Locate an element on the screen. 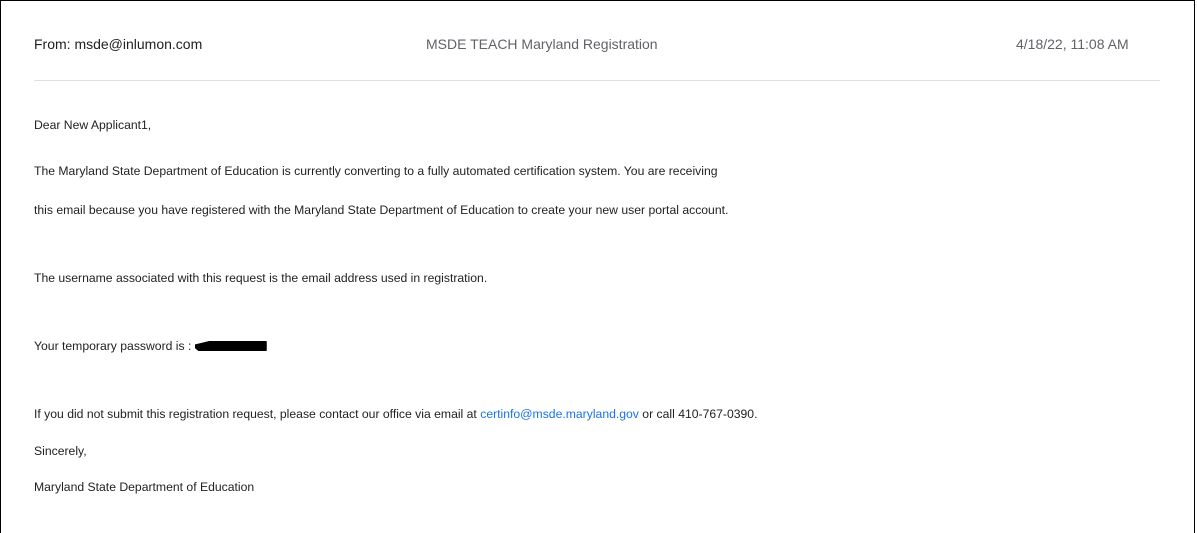  password-line: Your temporary password is : is located at coordinates (150, 346).